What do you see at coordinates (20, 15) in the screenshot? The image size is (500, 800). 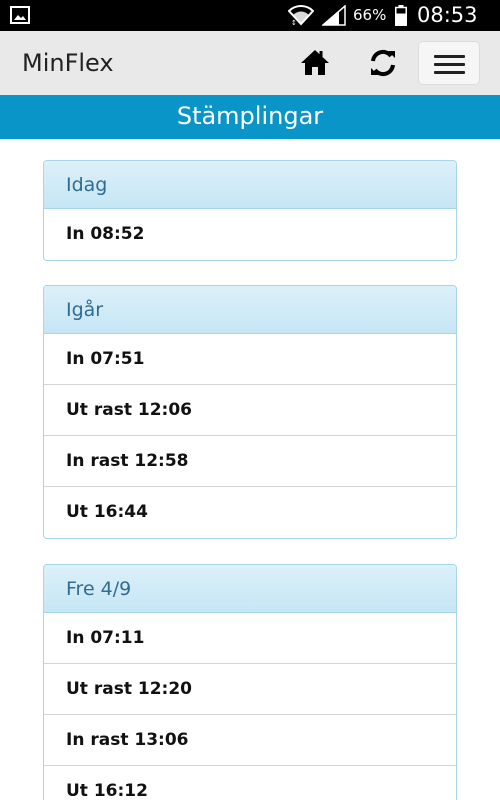 I see `gallery-icon` at bounding box center [20, 15].